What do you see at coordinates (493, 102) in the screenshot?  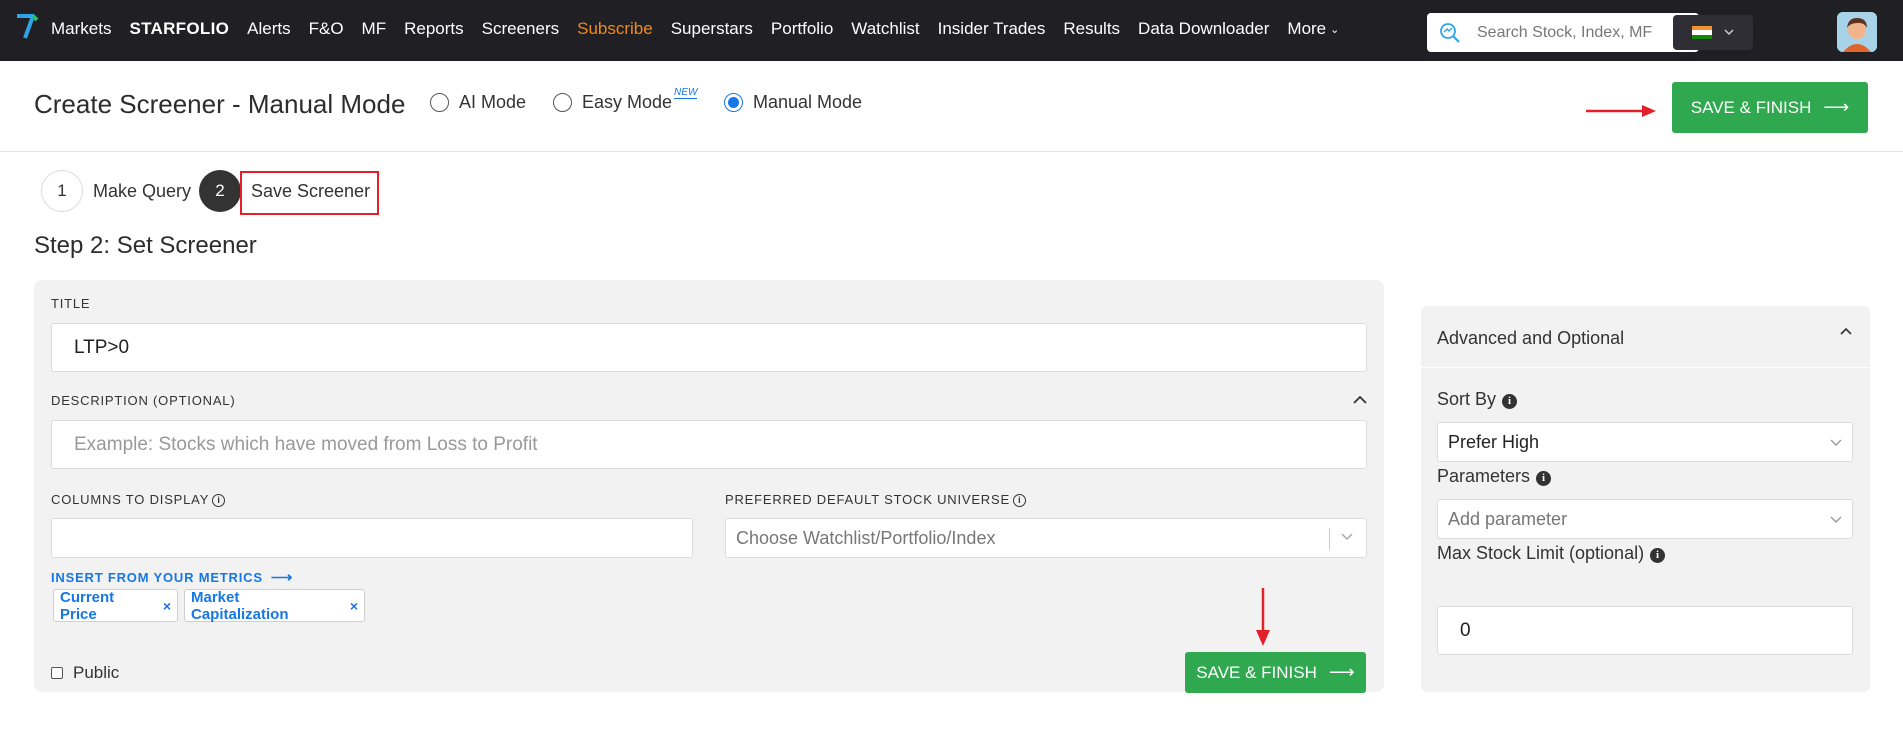 I see `mode-label: AI Mode` at bounding box center [493, 102].